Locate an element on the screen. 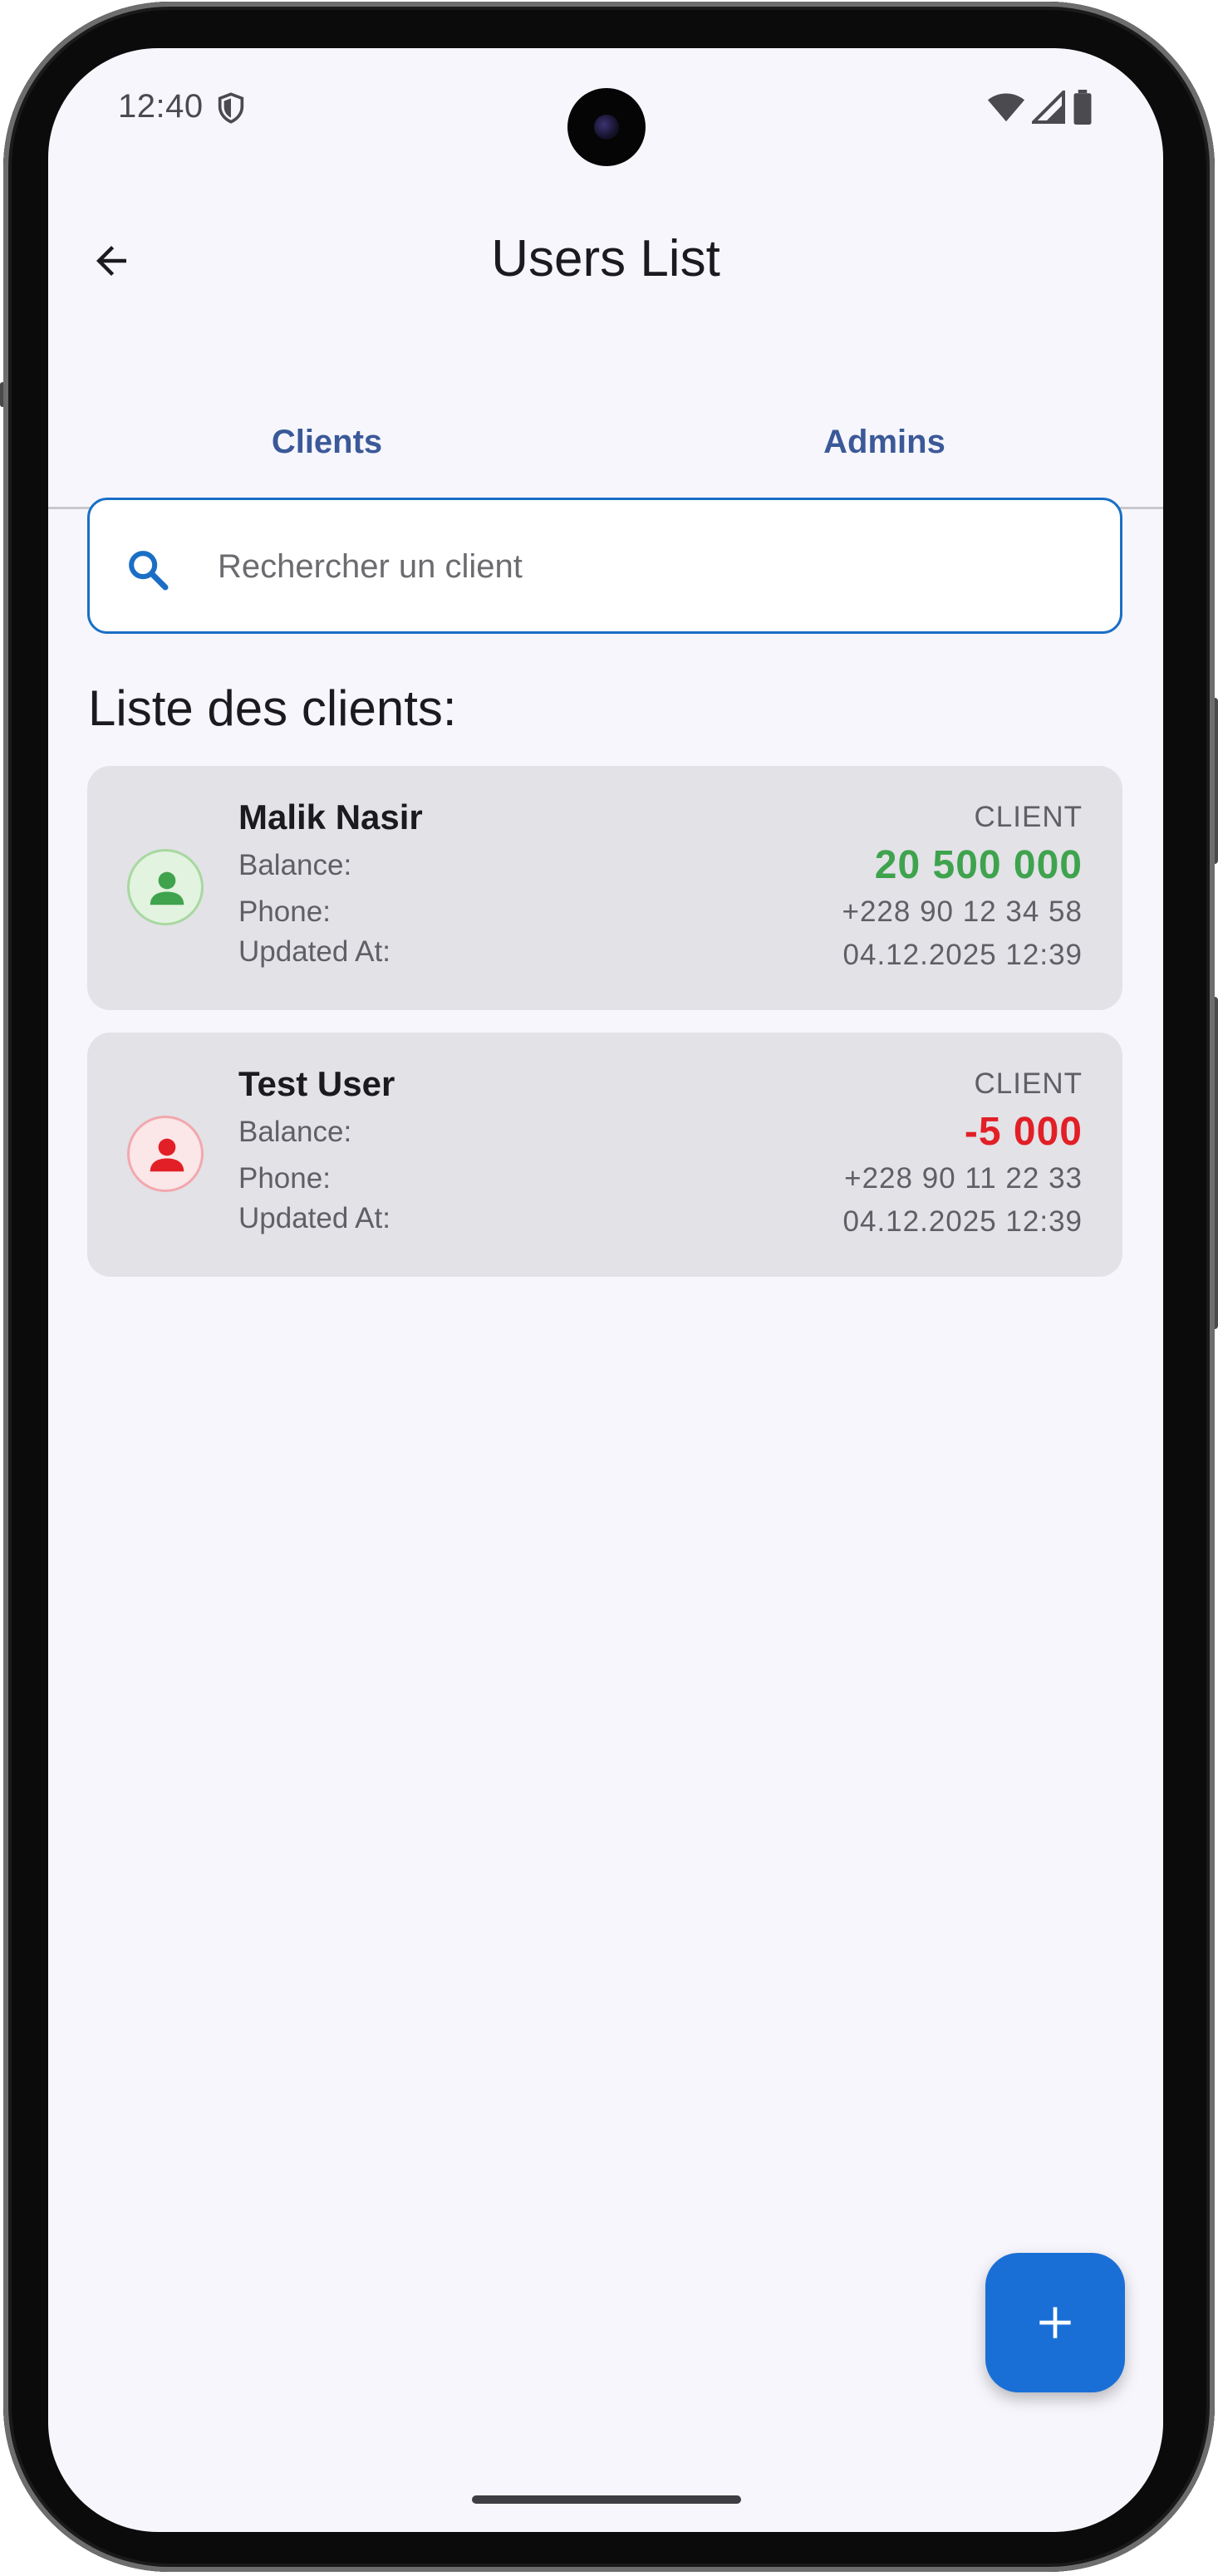 This screenshot has height=2576, width=1218. tab-clients-label: Clients is located at coordinates (327, 442).